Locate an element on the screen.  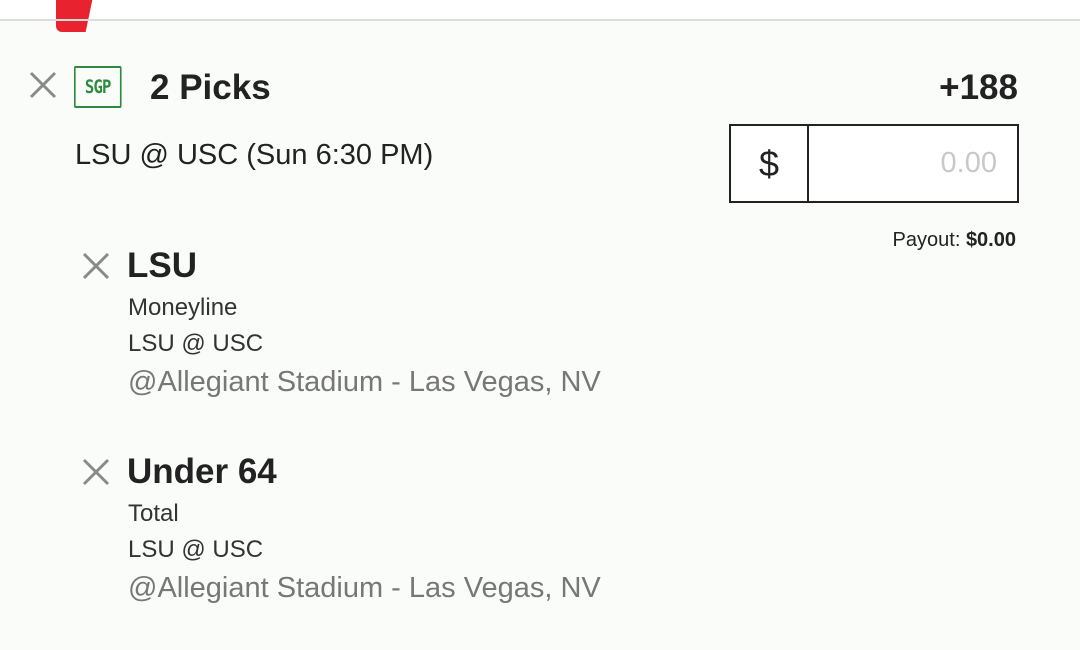
parlay-odds: +188 is located at coordinates (978, 87).